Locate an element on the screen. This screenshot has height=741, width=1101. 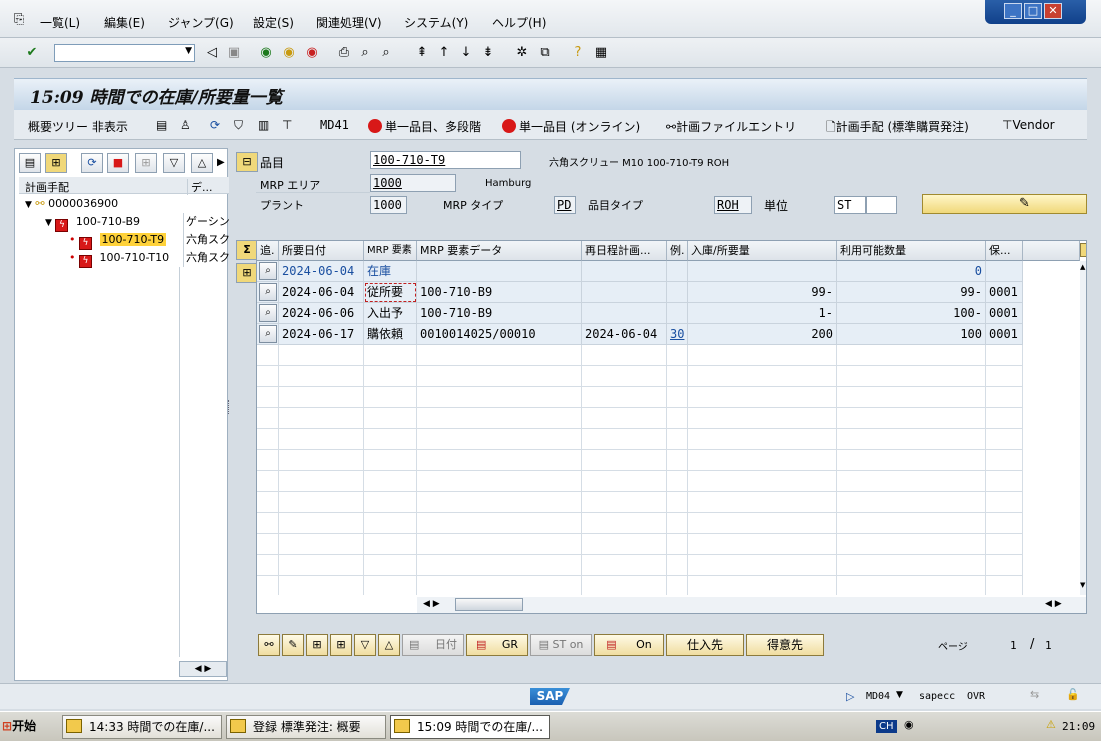
cancel-icon: ◉ is located at coordinates (312, 53).